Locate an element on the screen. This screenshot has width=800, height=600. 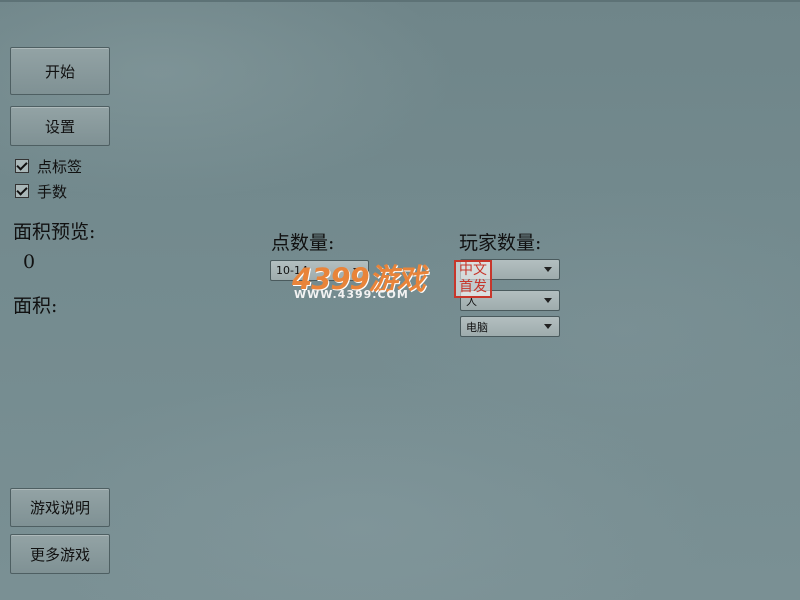
point-labels-label: 点标签 is located at coordinates (60, 166).